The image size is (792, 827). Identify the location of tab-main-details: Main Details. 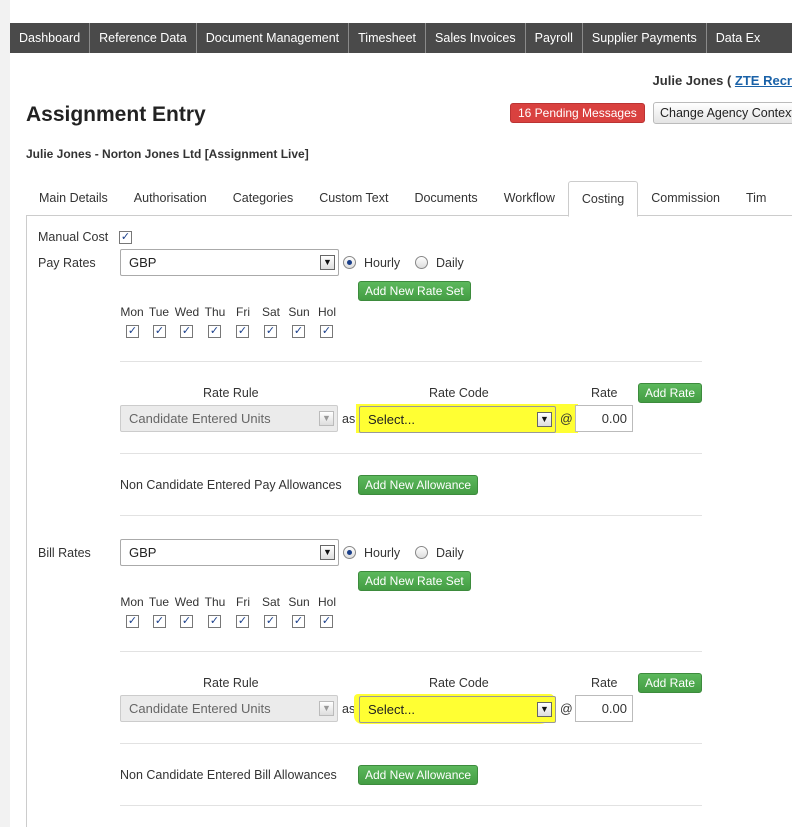
(73, 198).